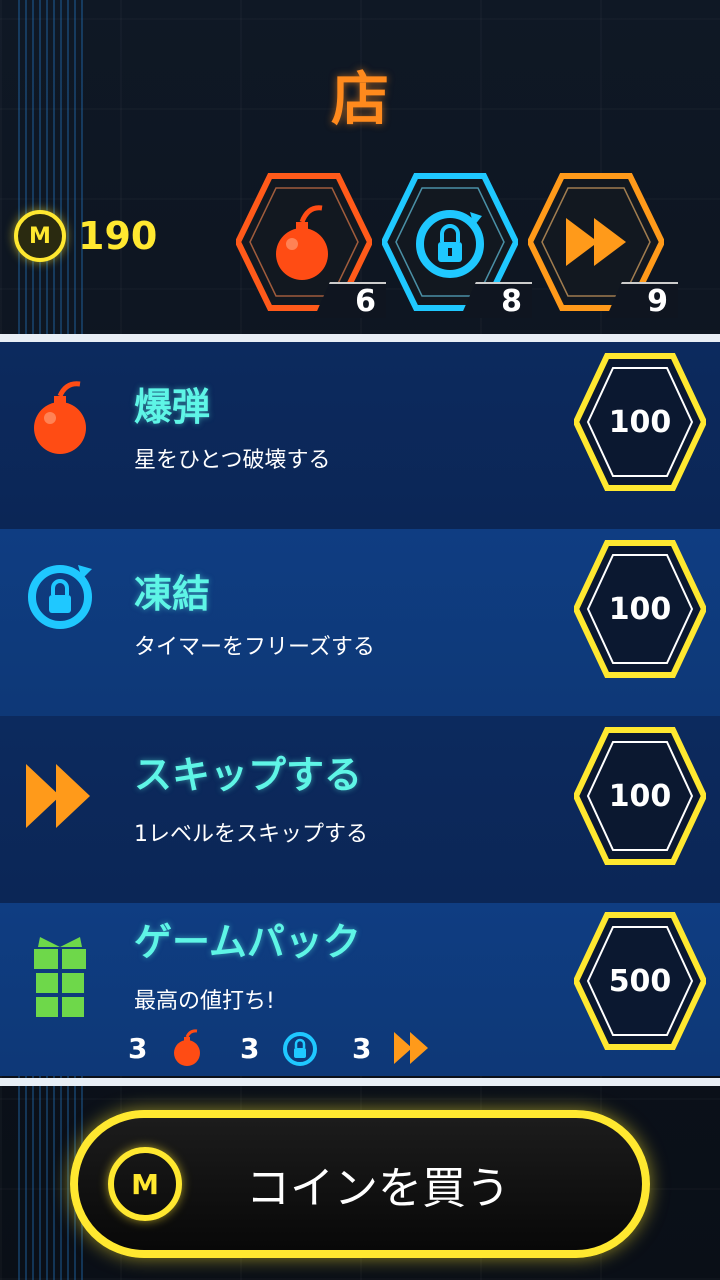 The image size is (720, 1280). I want to click on item-description: 最高の値打ち!, so click(204, 1001).